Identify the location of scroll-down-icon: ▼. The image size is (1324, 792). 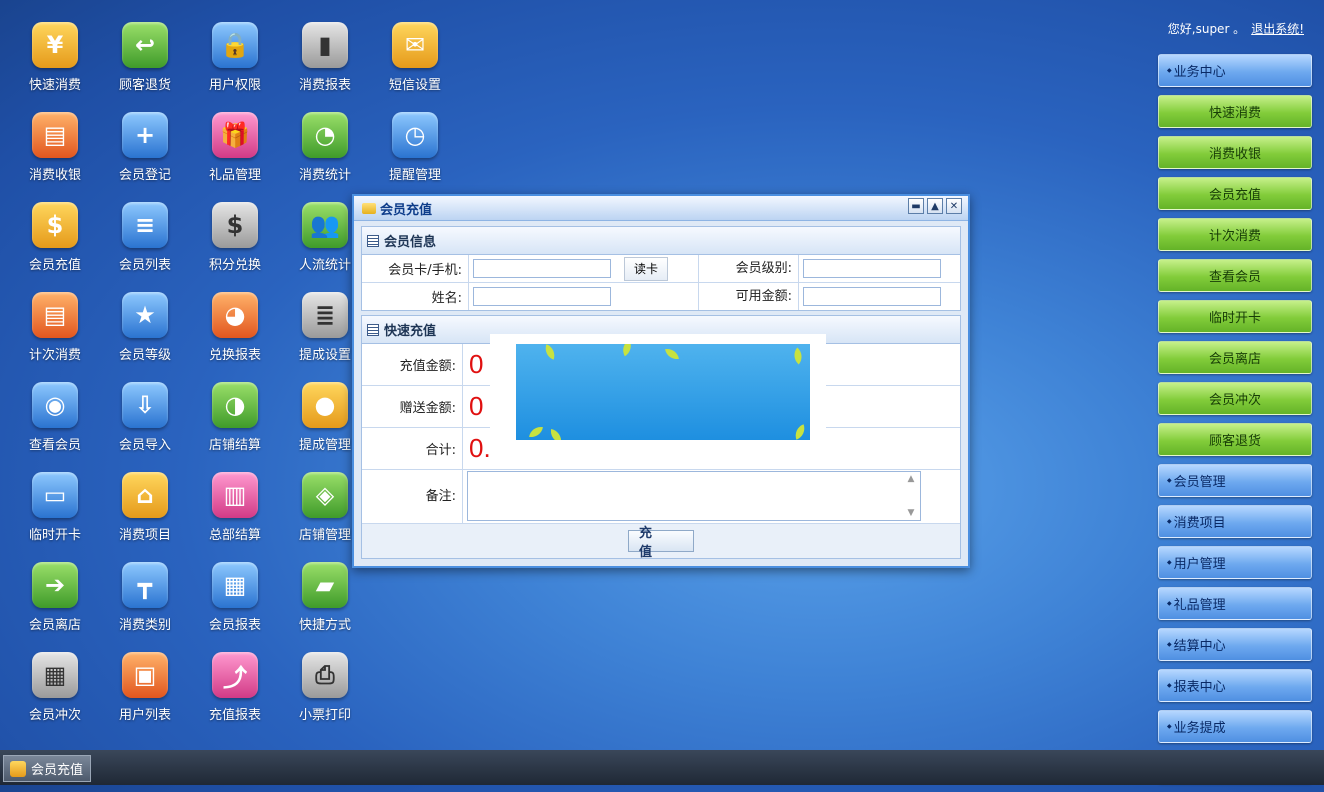
(911, 513).